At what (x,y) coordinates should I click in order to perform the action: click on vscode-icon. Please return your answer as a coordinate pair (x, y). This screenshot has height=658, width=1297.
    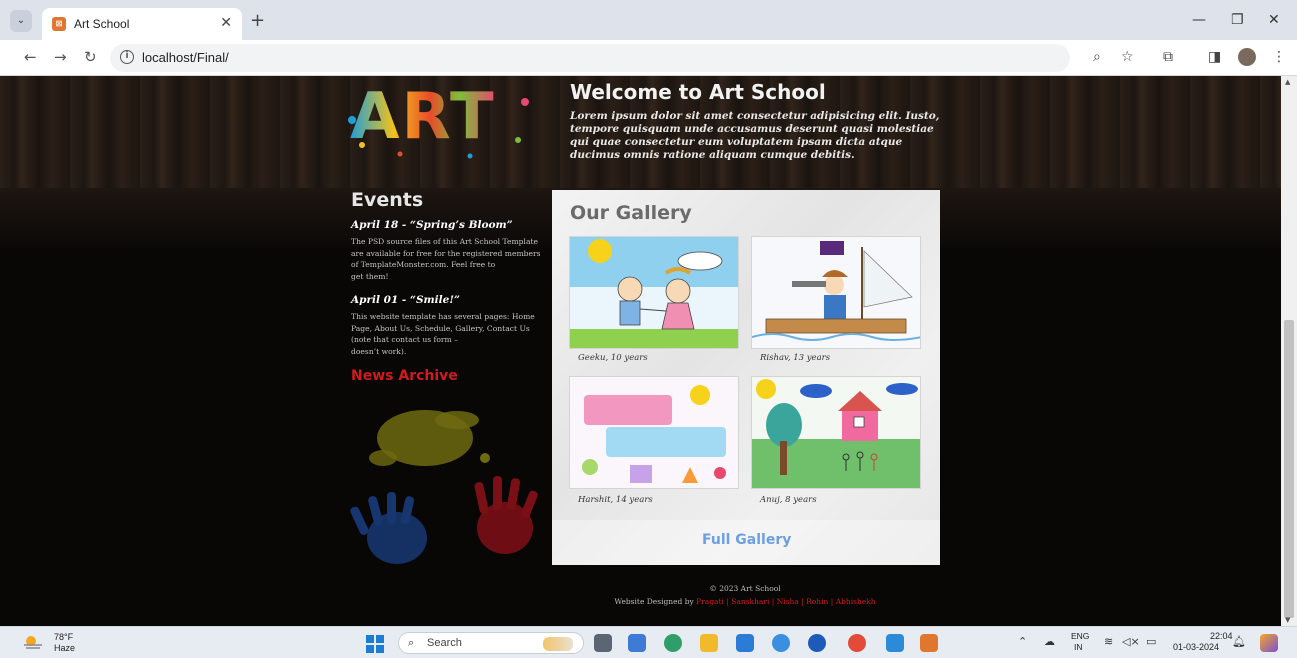
    Looking at the image, I should click on (895, 643).